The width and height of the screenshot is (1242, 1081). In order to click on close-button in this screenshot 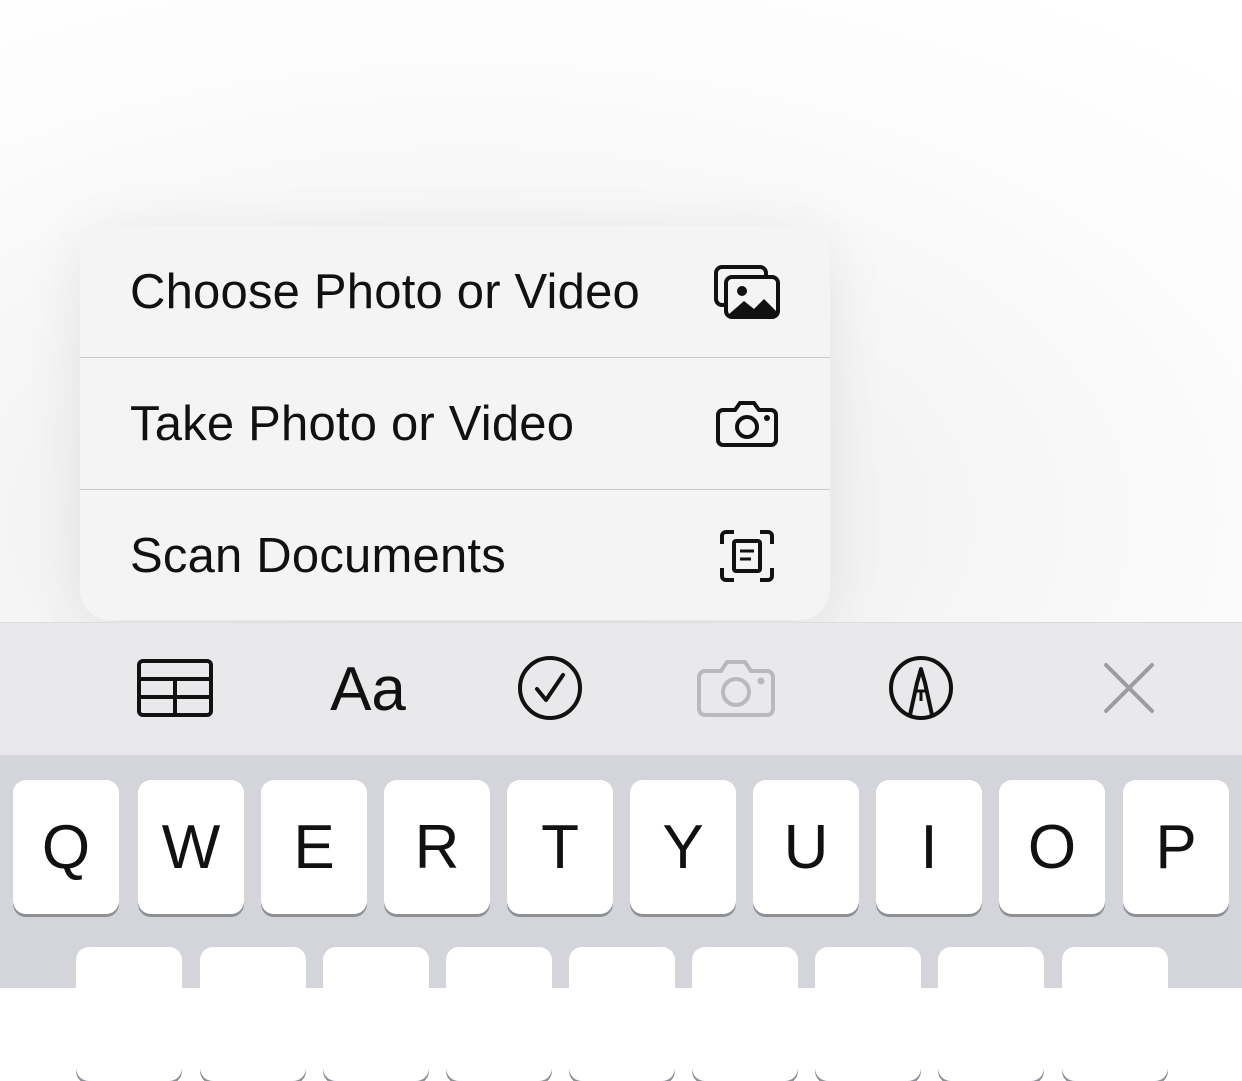, I will do `click(1129, 690)`.